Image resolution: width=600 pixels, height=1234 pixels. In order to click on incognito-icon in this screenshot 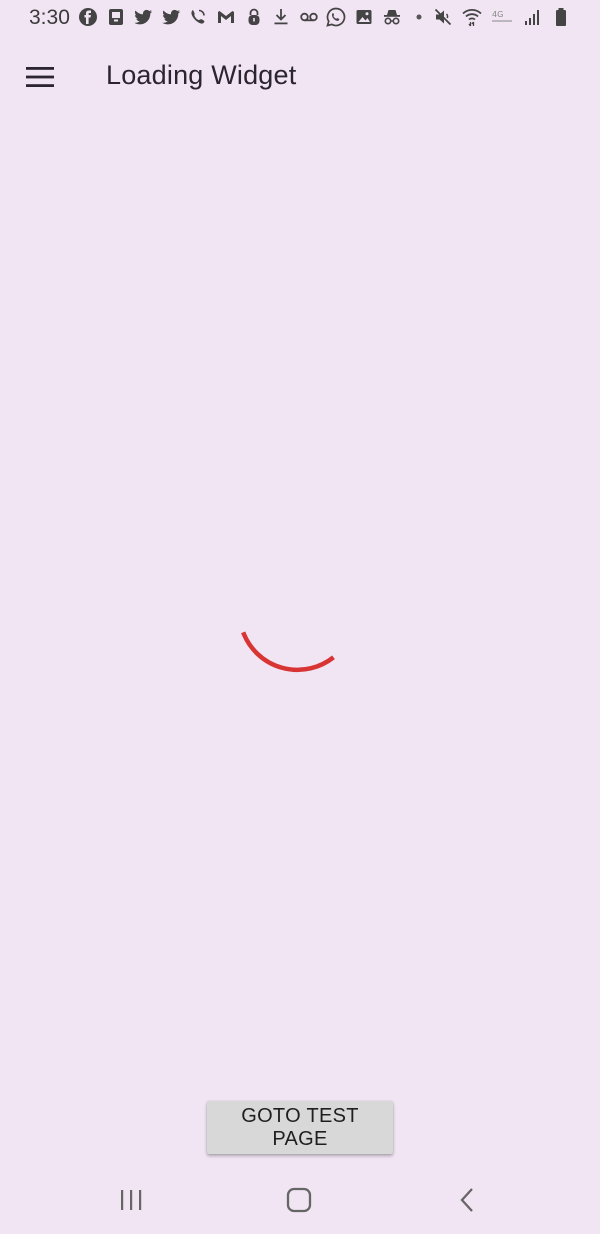, I will do `click(391, 17)`.